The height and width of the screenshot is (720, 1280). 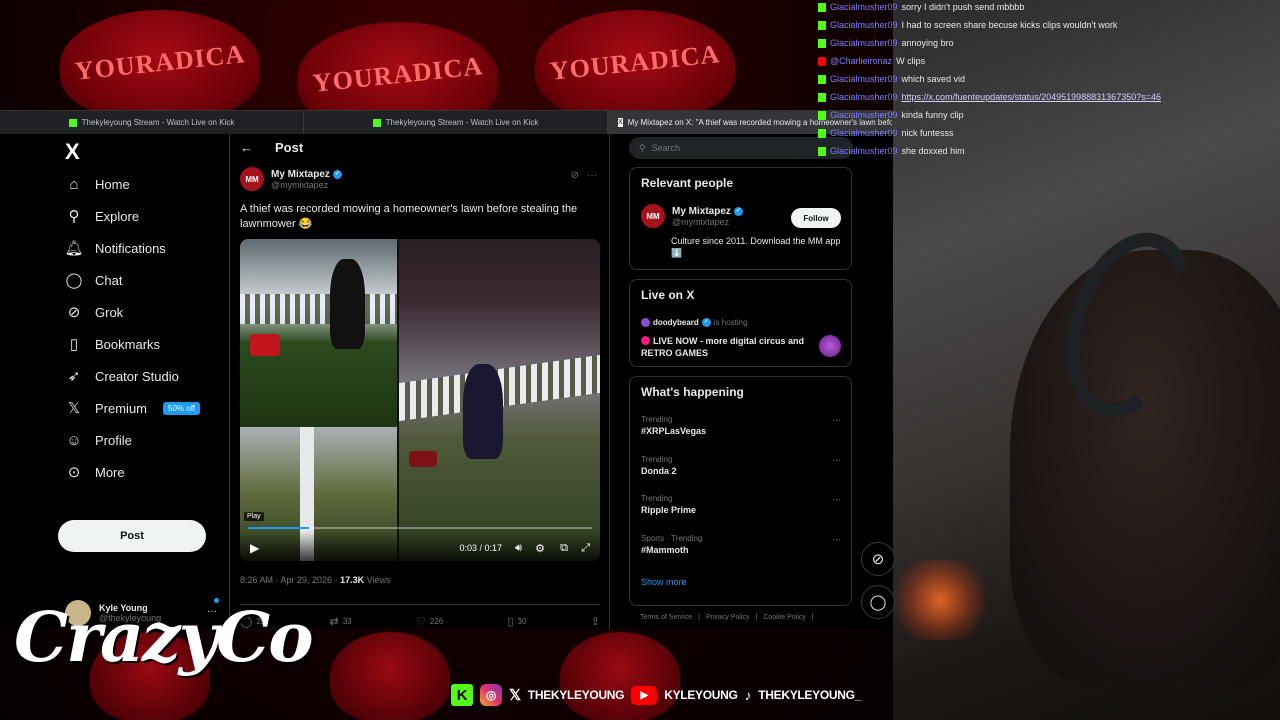 What do you see at coordinates (254, 548) in the screenshot?
I see `play-icon: ▶` at bounding box center [254, 548].